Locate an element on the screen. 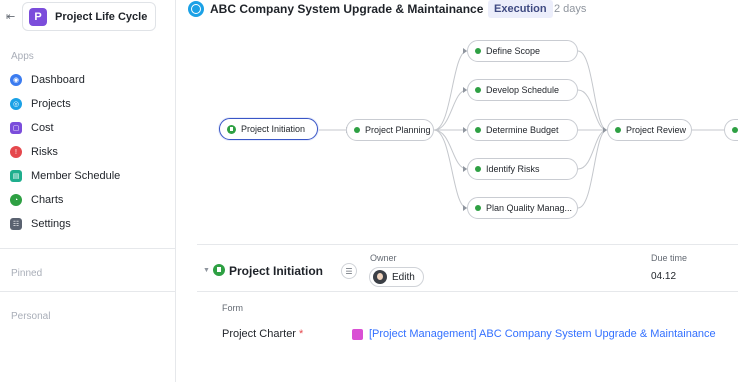 The height and width of the screenshot is (382, 738). task-list-icon: ☰ is located at coordinates (349, 271).